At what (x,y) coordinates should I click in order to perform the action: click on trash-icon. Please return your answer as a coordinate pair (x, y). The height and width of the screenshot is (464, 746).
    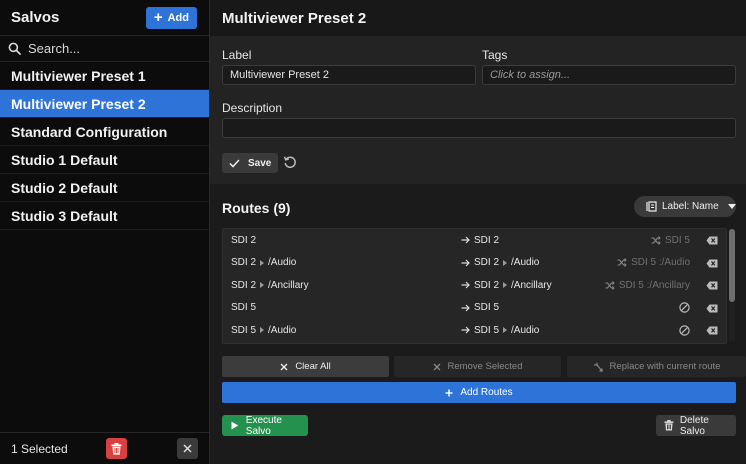
    Looking at the image, I should click on (669, 425).